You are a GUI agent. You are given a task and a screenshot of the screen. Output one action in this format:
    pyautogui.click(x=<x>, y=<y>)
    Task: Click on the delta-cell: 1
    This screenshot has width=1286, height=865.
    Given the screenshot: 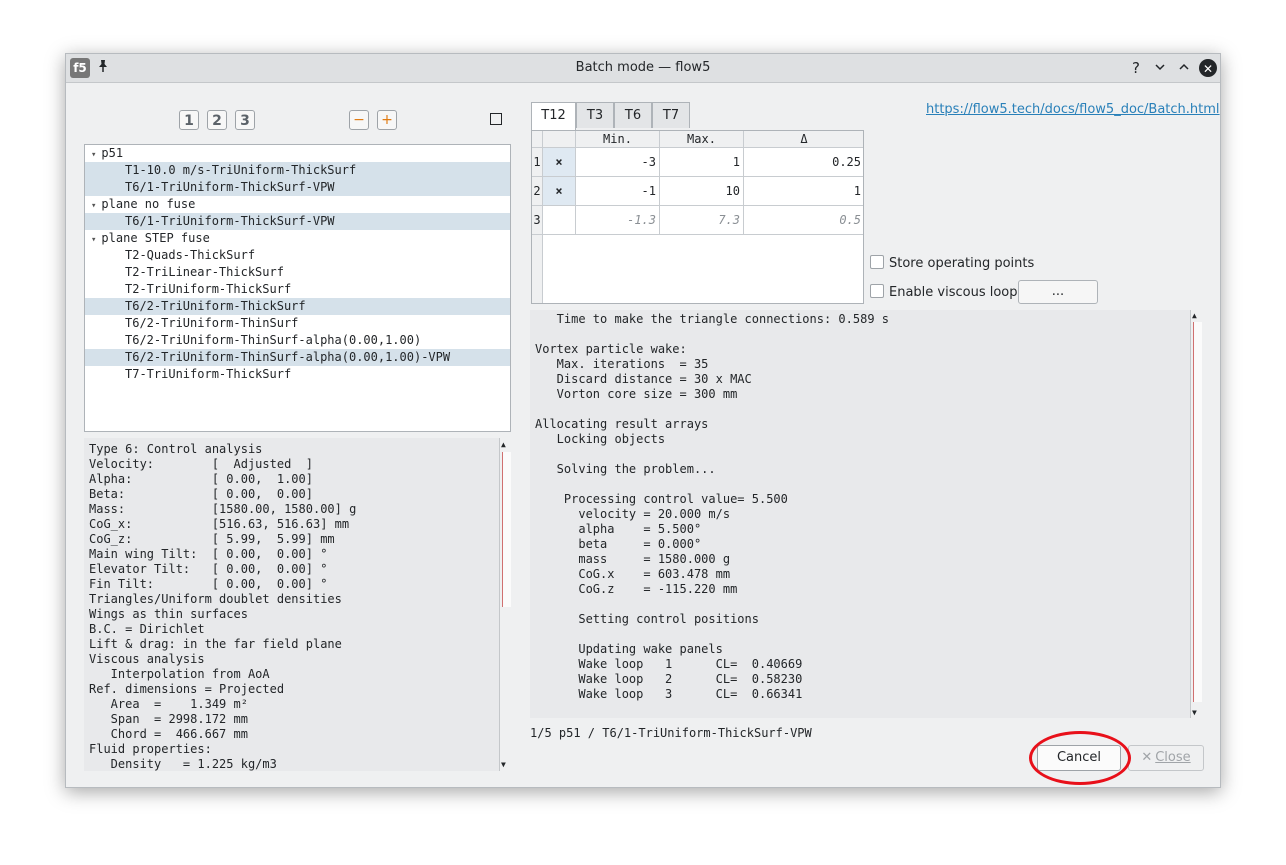 What is the action you would take?
    pyautogui.click(x=803, y=191)
    